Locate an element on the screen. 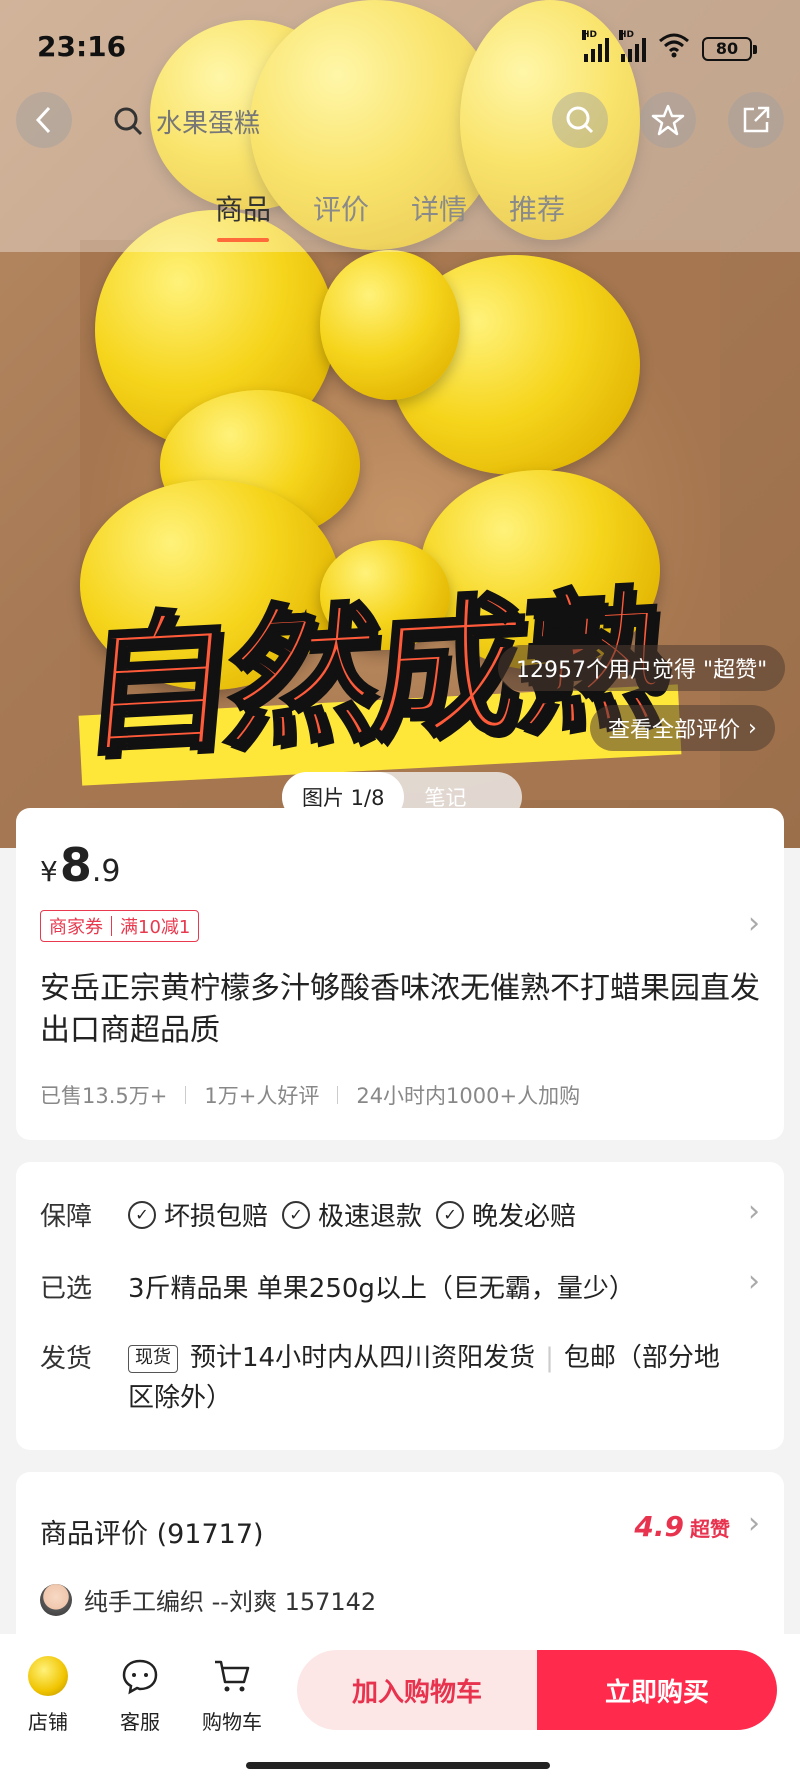 Image resolution: width=800 pixels, height=1780 pixels. price-decimal: .9 is located at coordinates (106, 871).